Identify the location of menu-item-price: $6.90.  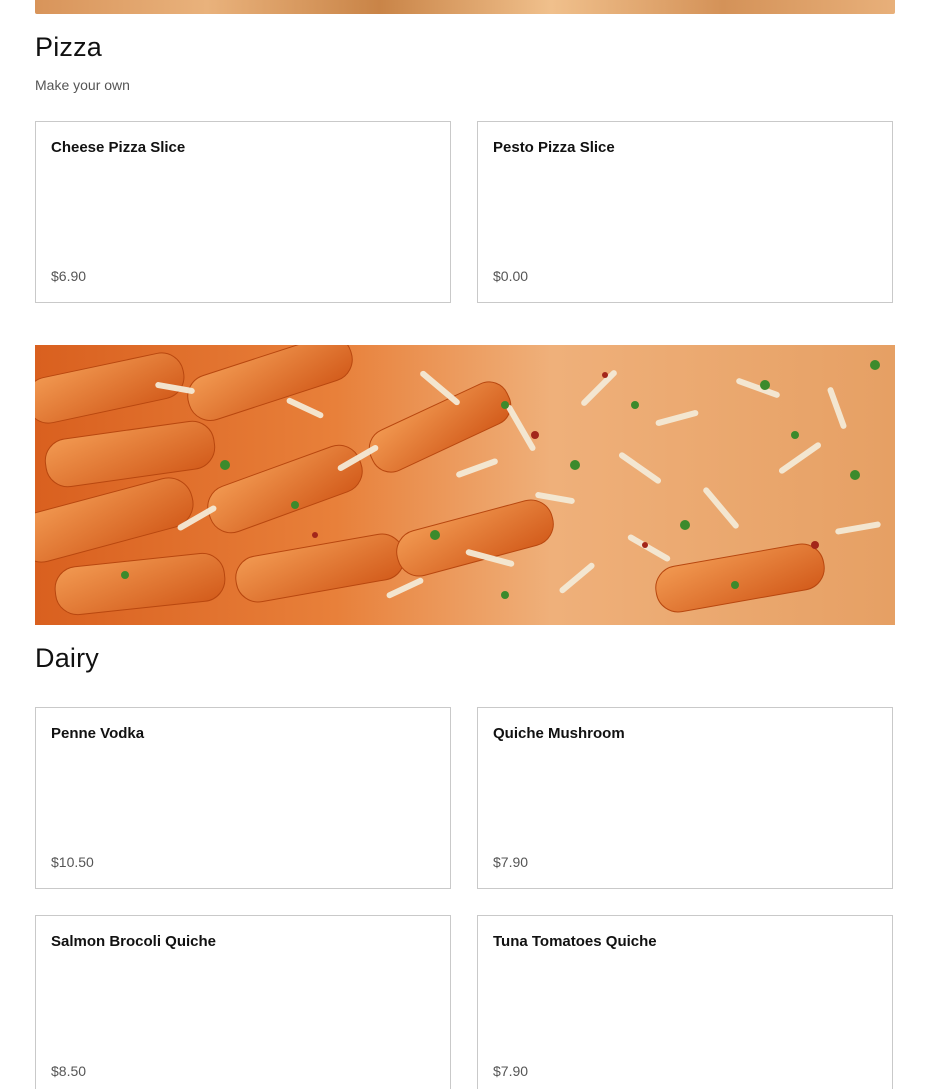
(69, 276).